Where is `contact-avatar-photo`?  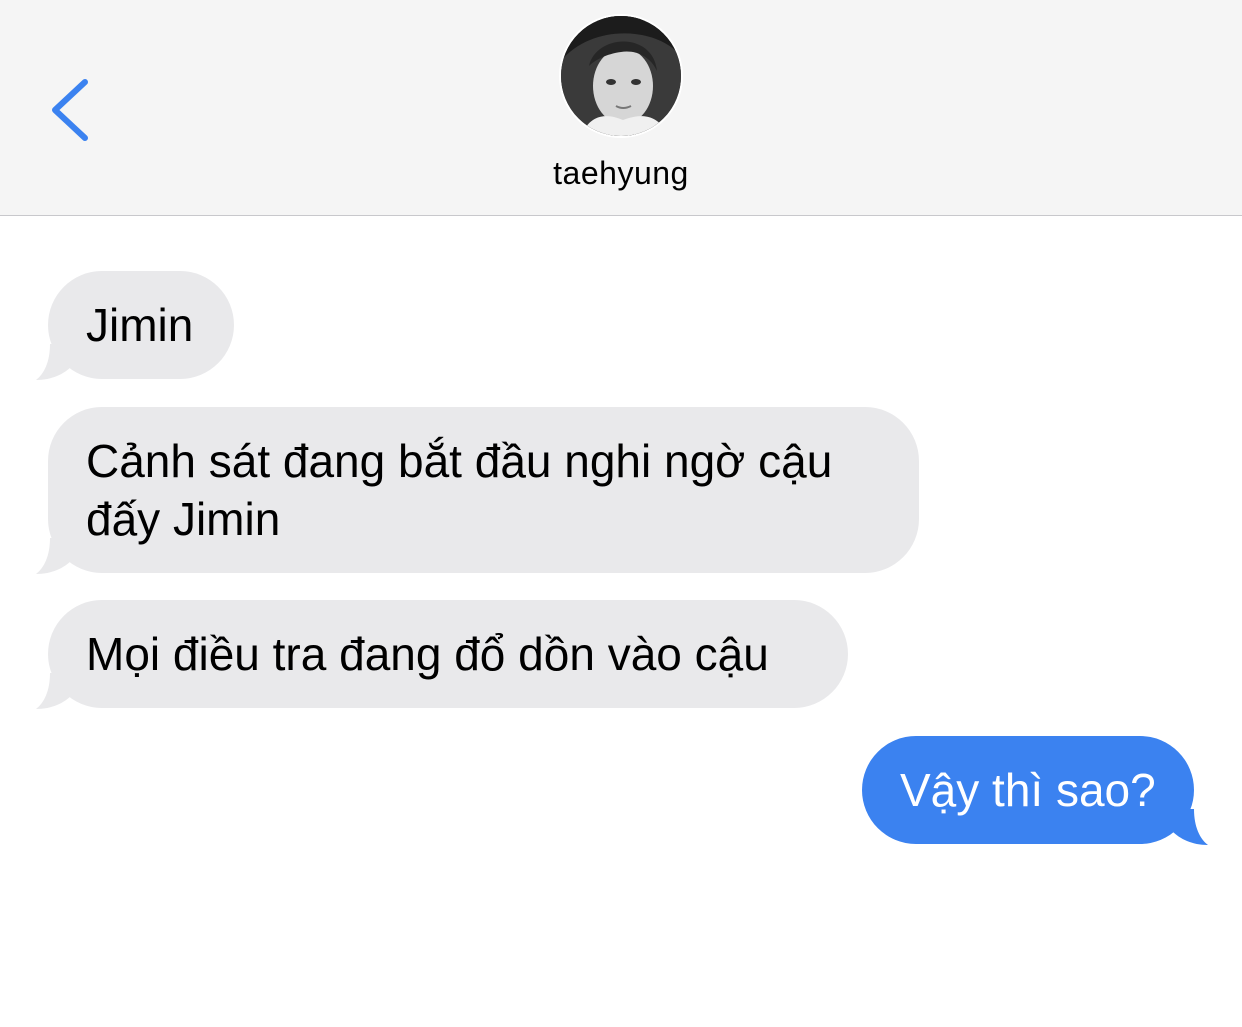 contact-avatar-photo is located at coordinates (621, 76).